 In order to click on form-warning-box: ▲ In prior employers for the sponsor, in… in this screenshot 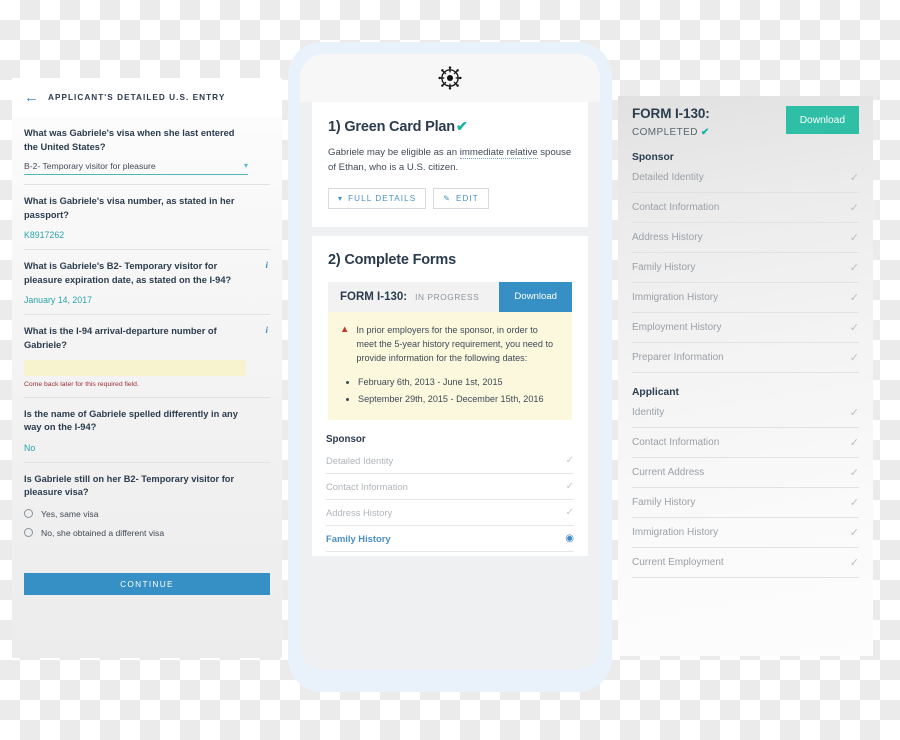, I will do `click(450, 366)`.